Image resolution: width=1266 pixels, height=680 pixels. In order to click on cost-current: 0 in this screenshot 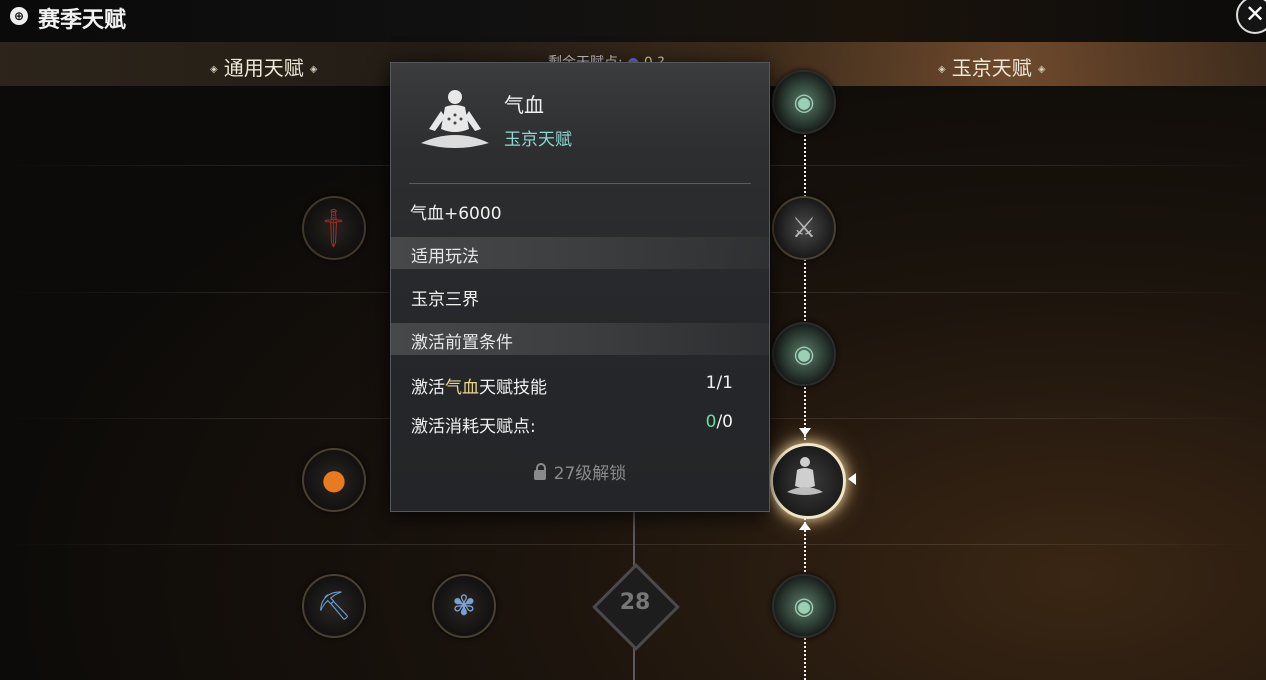, I will do `click(711, 422)`.